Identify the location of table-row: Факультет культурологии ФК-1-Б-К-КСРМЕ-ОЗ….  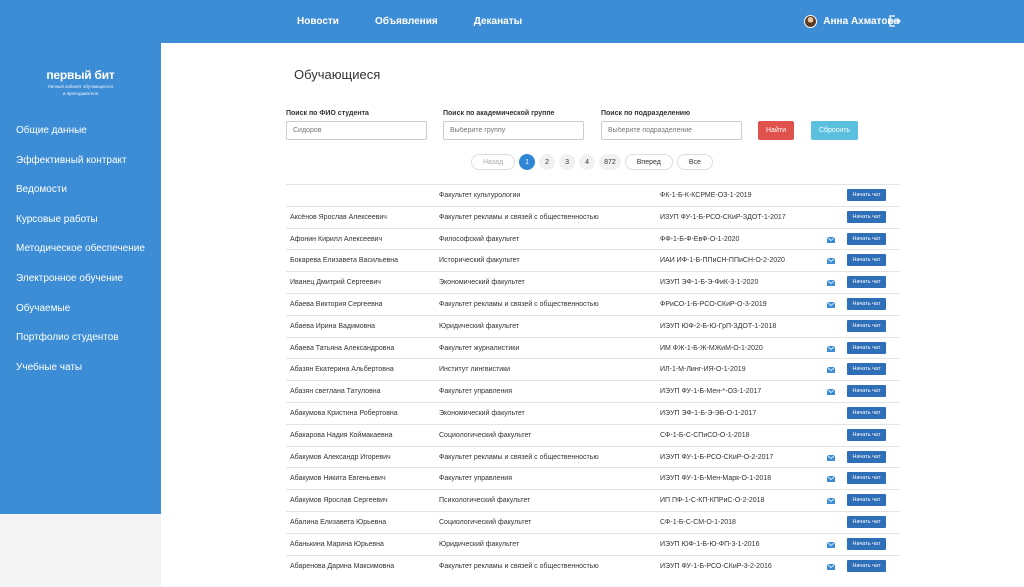
(593, 195).